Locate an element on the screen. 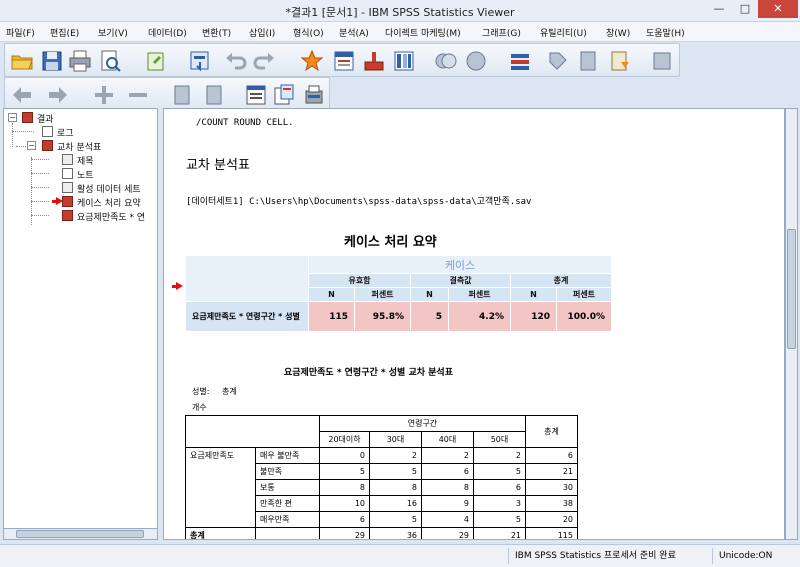  table-icon is located at coordinates (67, 201).